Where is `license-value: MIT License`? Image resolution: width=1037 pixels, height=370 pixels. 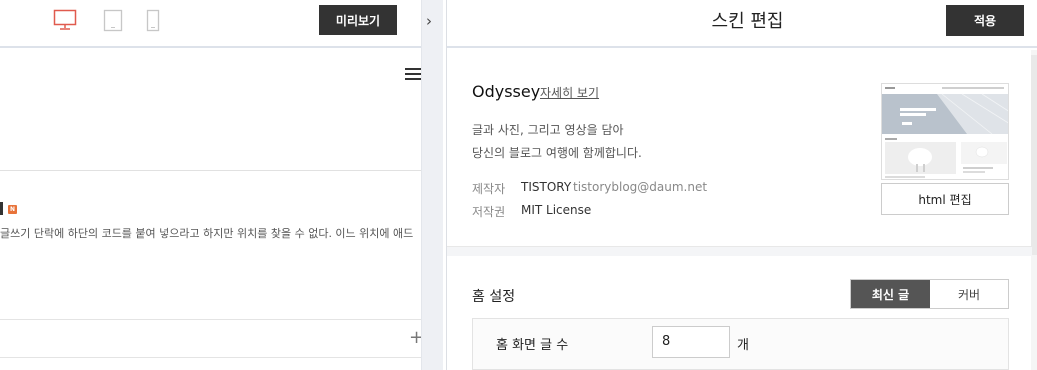 license-value: MIT License is located at coordinates (556, 210).